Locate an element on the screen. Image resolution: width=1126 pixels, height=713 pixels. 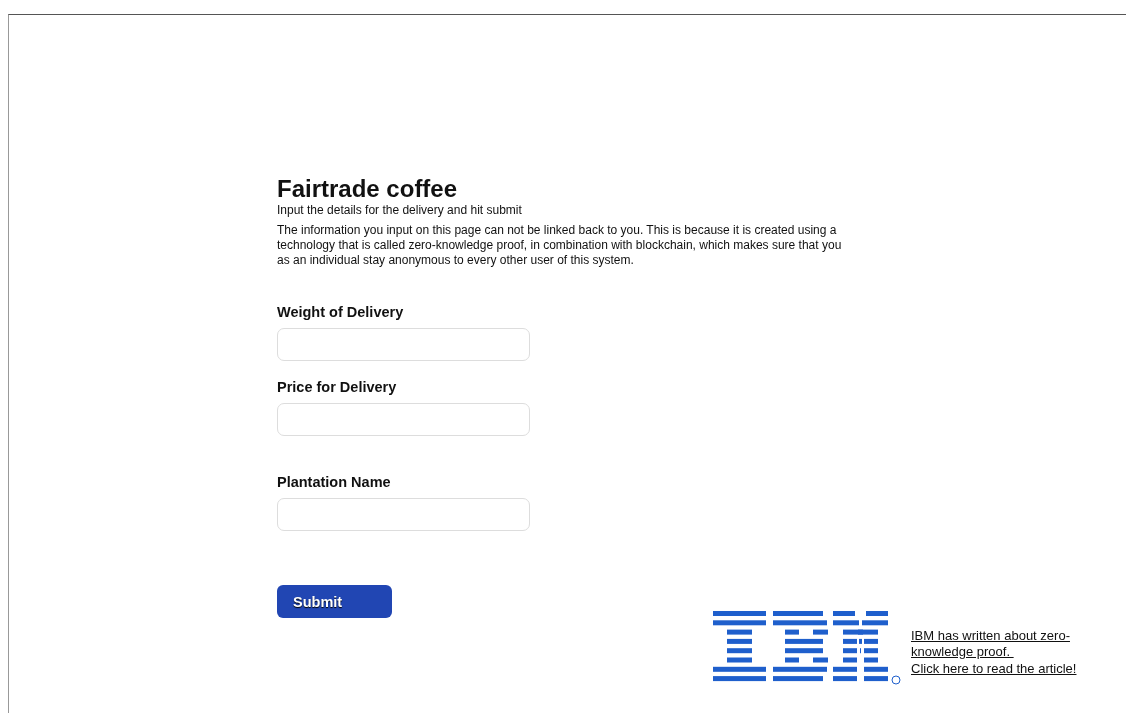
field-label: Price for Delivery is located at coordinates (337, 387).